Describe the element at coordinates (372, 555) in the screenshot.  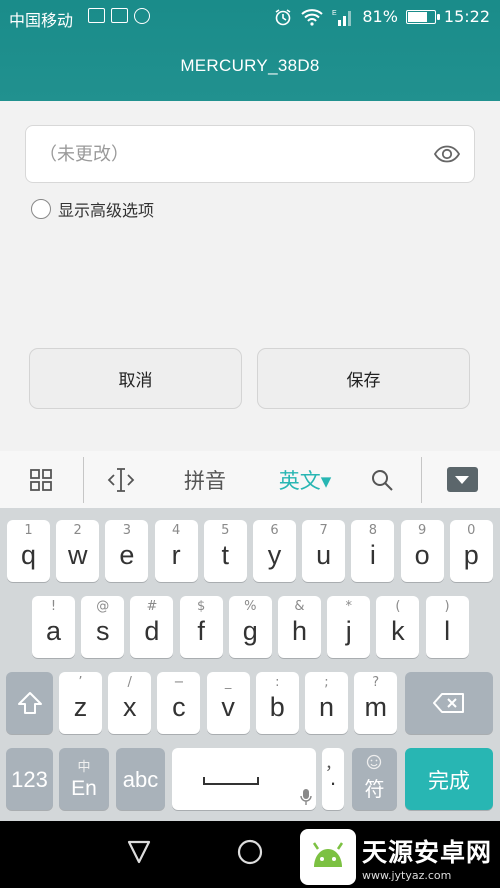
I see `key-char: i` at that location.